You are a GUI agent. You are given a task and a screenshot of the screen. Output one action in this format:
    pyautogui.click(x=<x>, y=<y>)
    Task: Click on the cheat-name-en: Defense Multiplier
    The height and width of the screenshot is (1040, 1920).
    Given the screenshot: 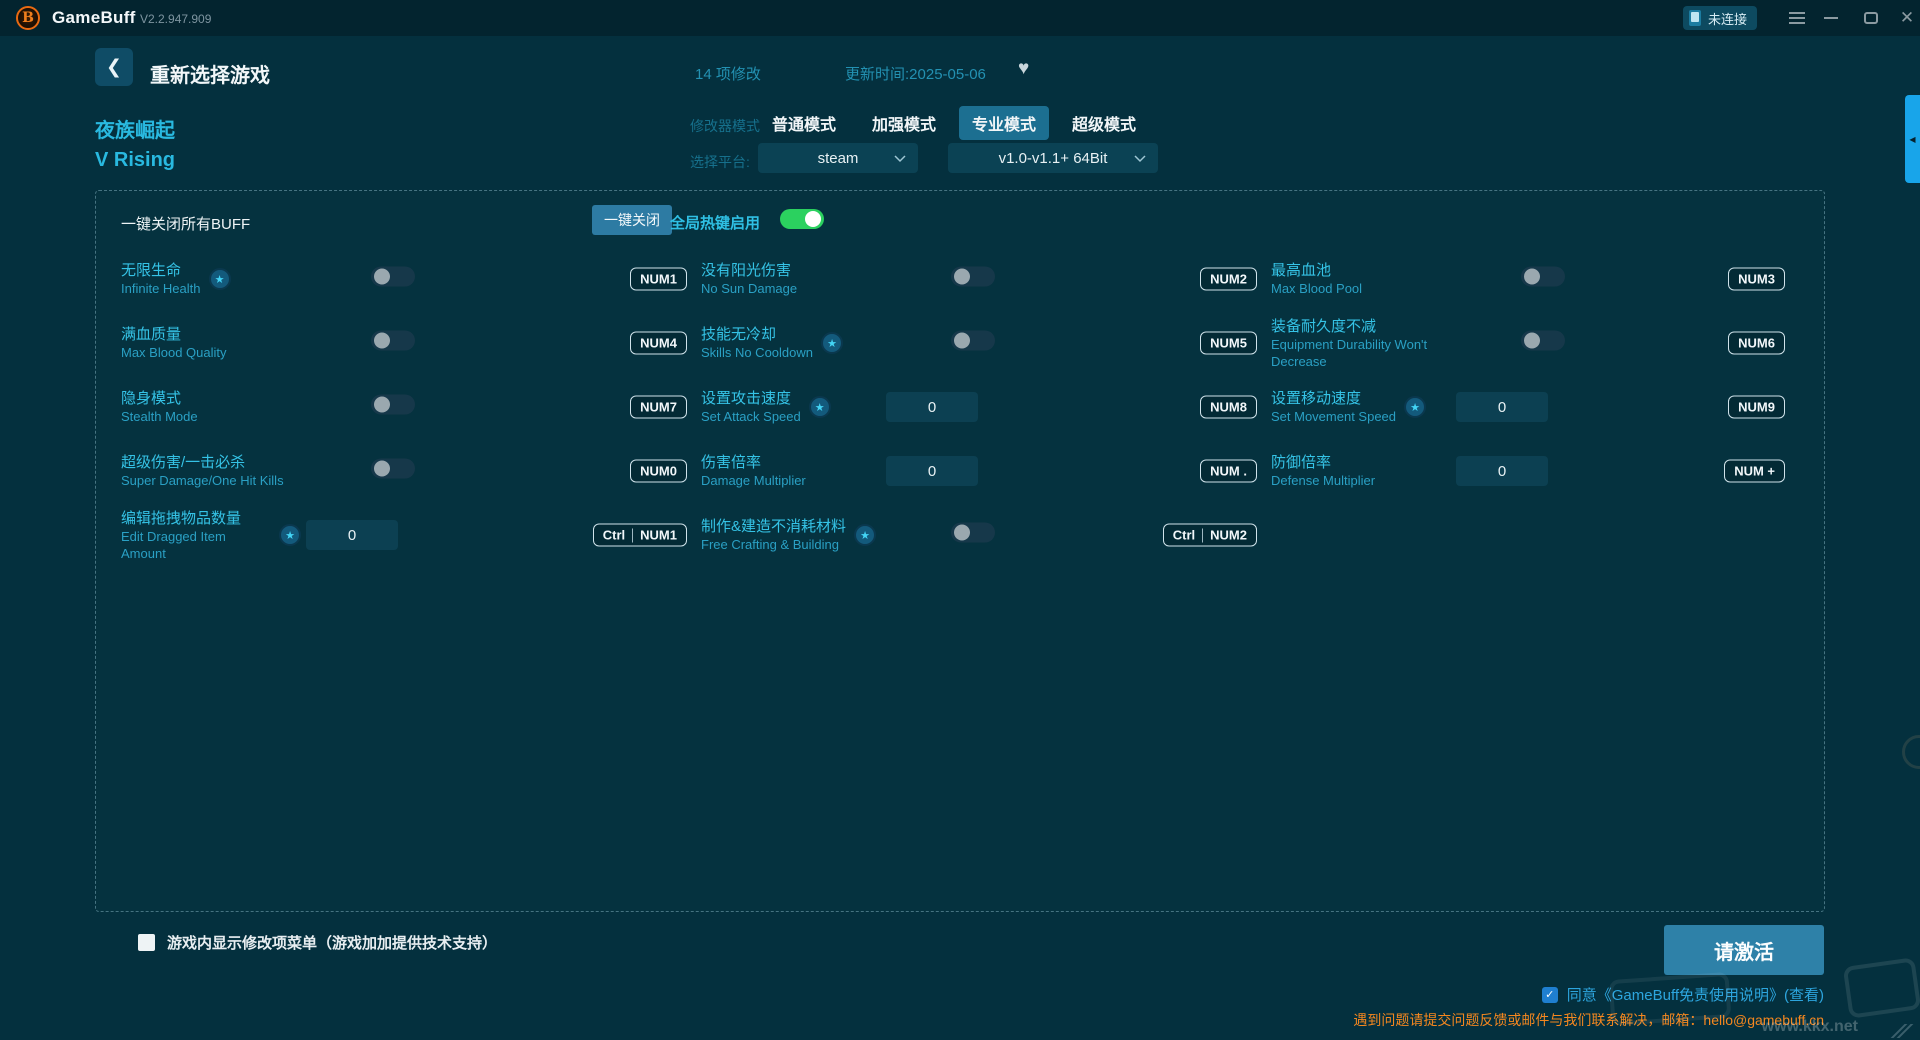 What is the action you would take?
    pyautogui.click(x=1323, y=480)
    